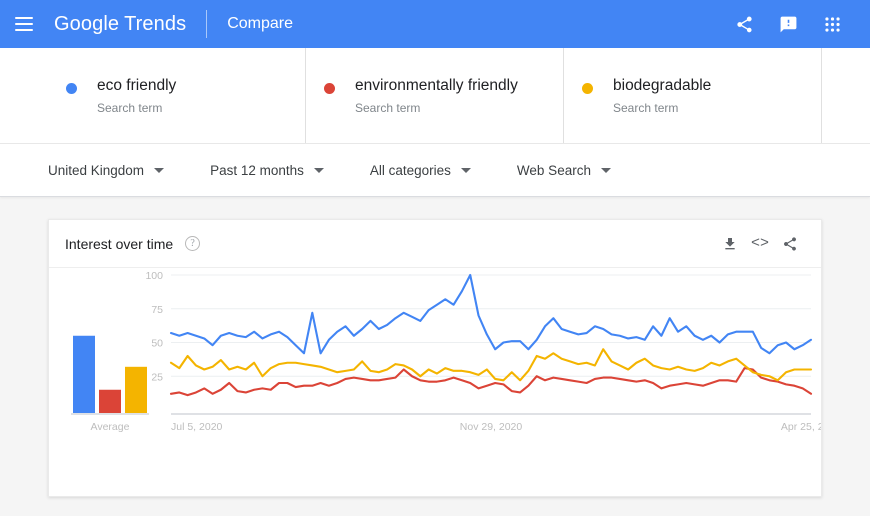 The image size is (870, 516). Describe the element at coordinates (119, 243) in the screenshot. I see `card-title: Interest over time` at that location.